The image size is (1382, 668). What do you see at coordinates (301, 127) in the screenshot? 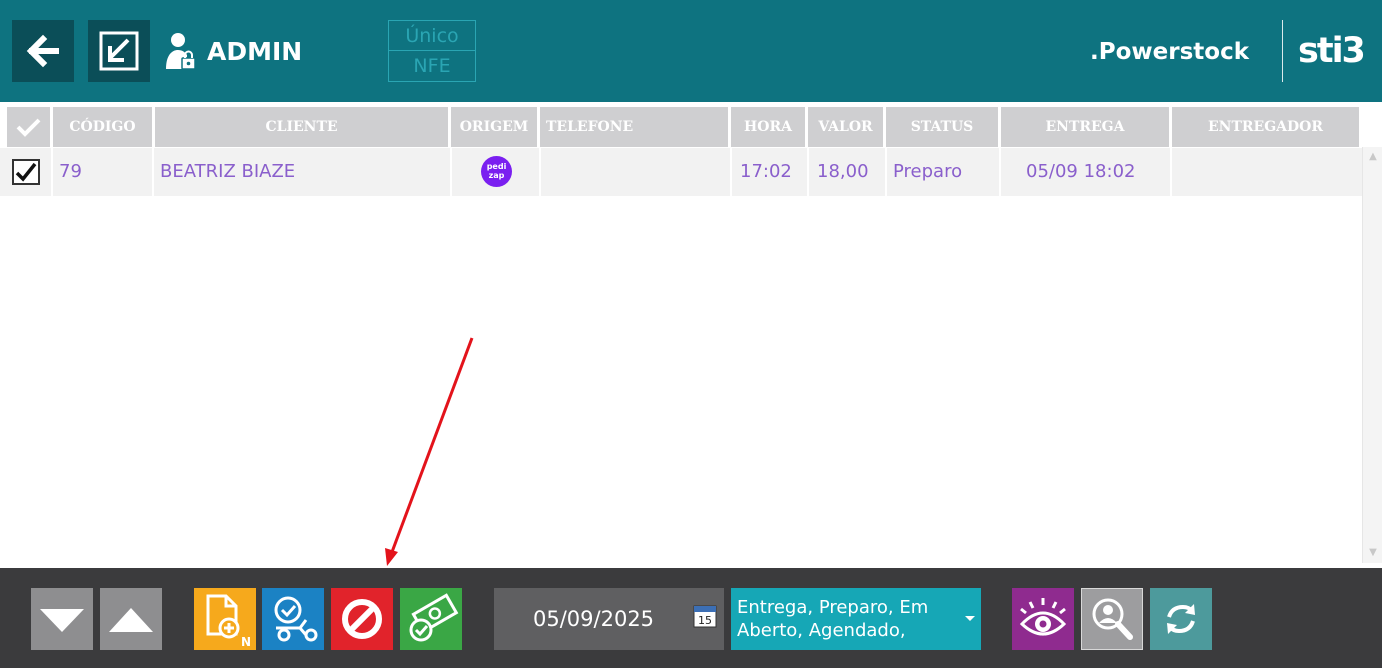
I see `column-header-cliente: CLIENTE` at bounding box center [301, 127].